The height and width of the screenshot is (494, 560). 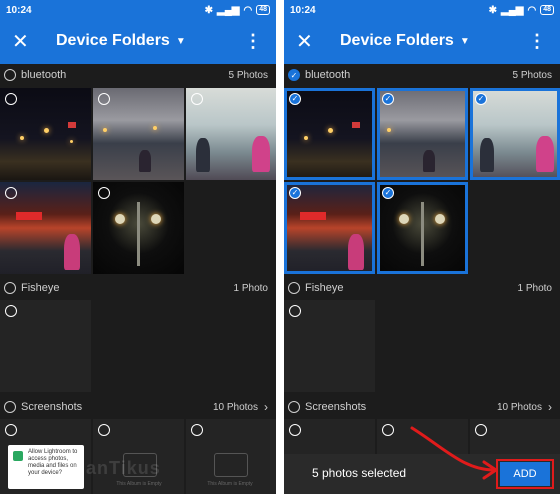 What do you see at coordinates (250, 288) in the screenshot?
I see `section-count: 1 Photo` at bounding box center [250, 288].